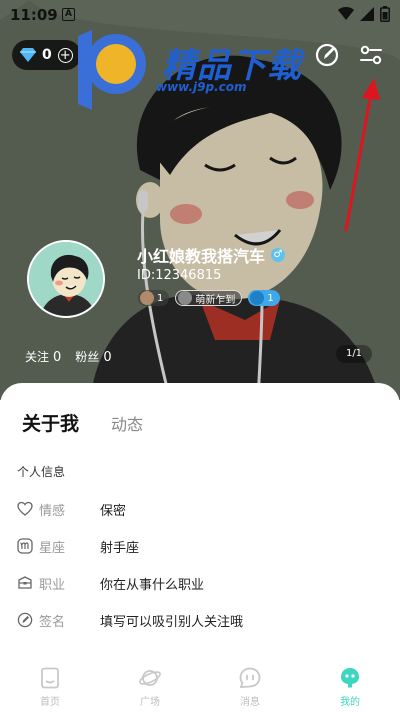  I want to click on info-row-occupation: 职业 你在从事什么职业, so click(110, 583).